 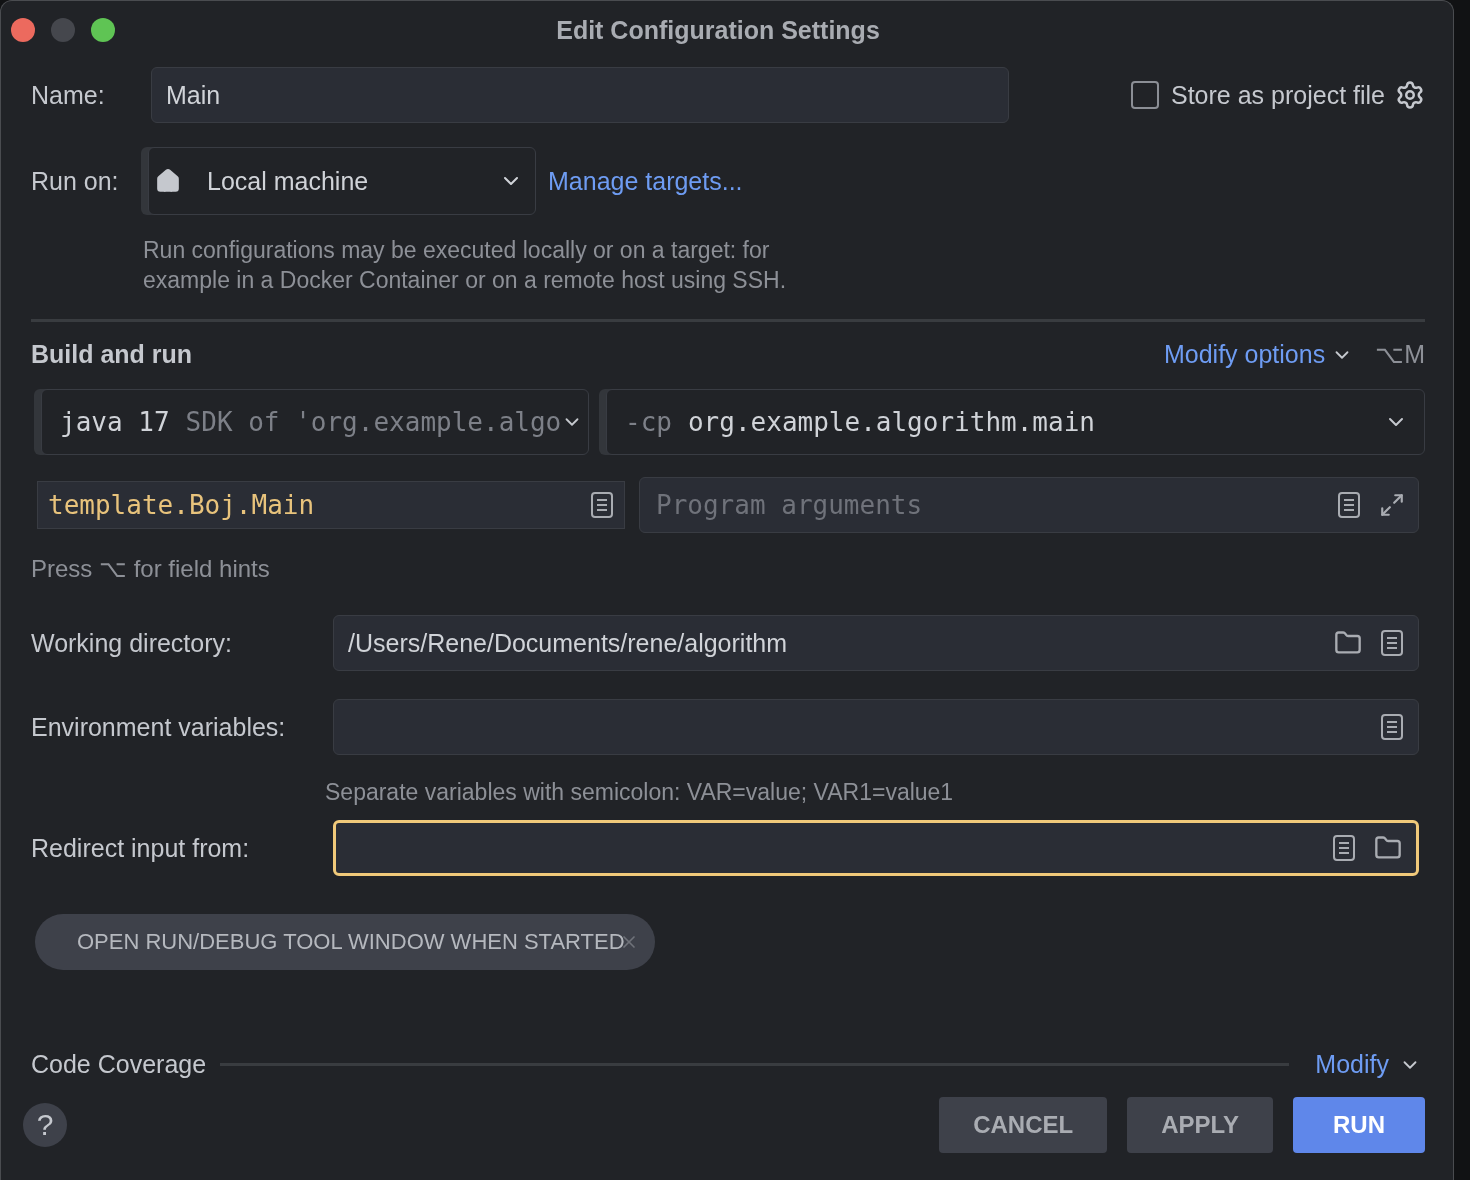 What do you see at coordinates (119, 1064) in the screenshot?
I see `section-title: Code Coverage` at bounding box center [119, 1064].